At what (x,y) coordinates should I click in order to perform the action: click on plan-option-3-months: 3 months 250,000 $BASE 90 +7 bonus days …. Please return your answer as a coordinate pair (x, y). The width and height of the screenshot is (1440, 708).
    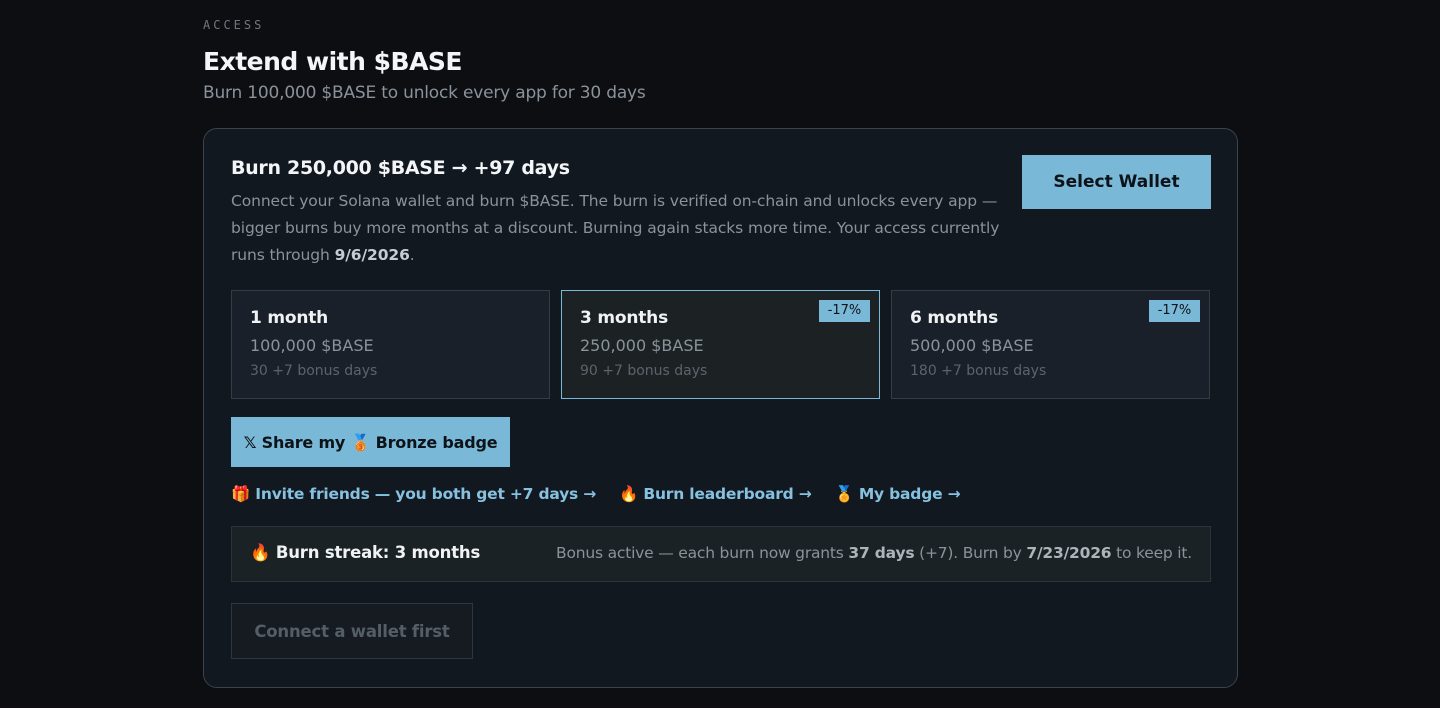
    Looking at the image, I should click on (720, 344).